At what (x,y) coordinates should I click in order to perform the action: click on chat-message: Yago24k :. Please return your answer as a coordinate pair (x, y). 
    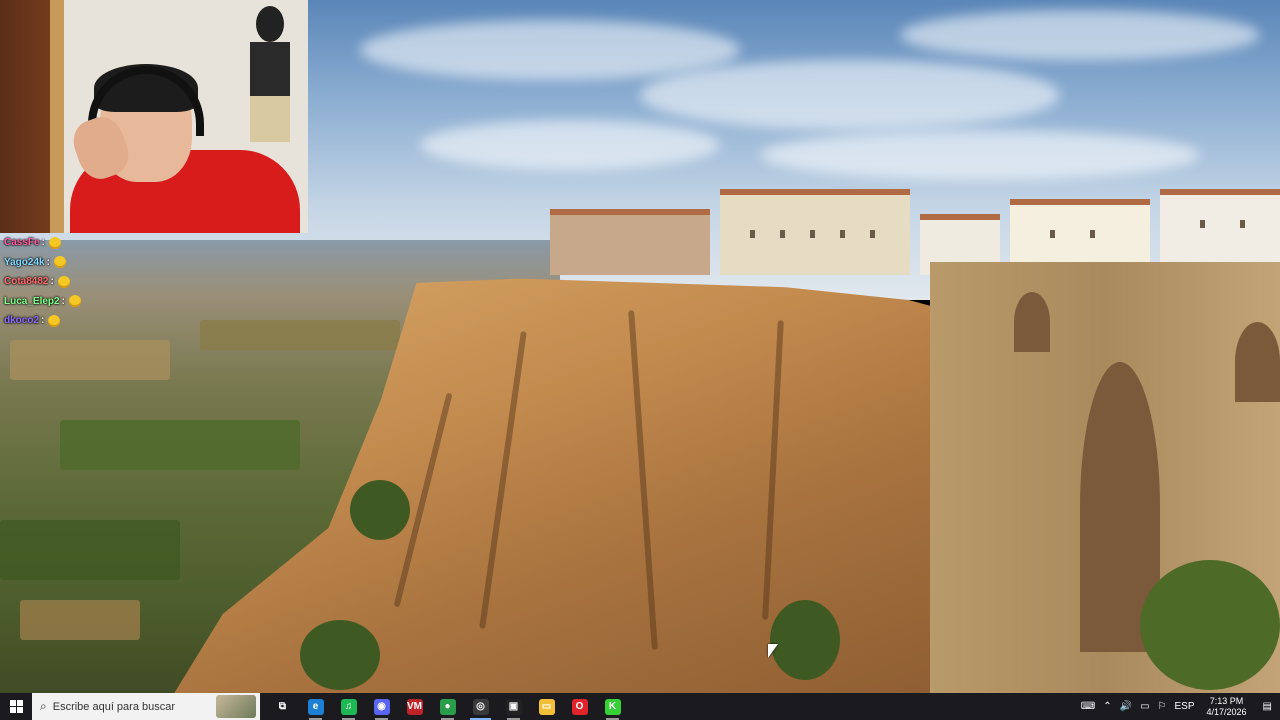
    Looking at the image, I should click on (64, 263).